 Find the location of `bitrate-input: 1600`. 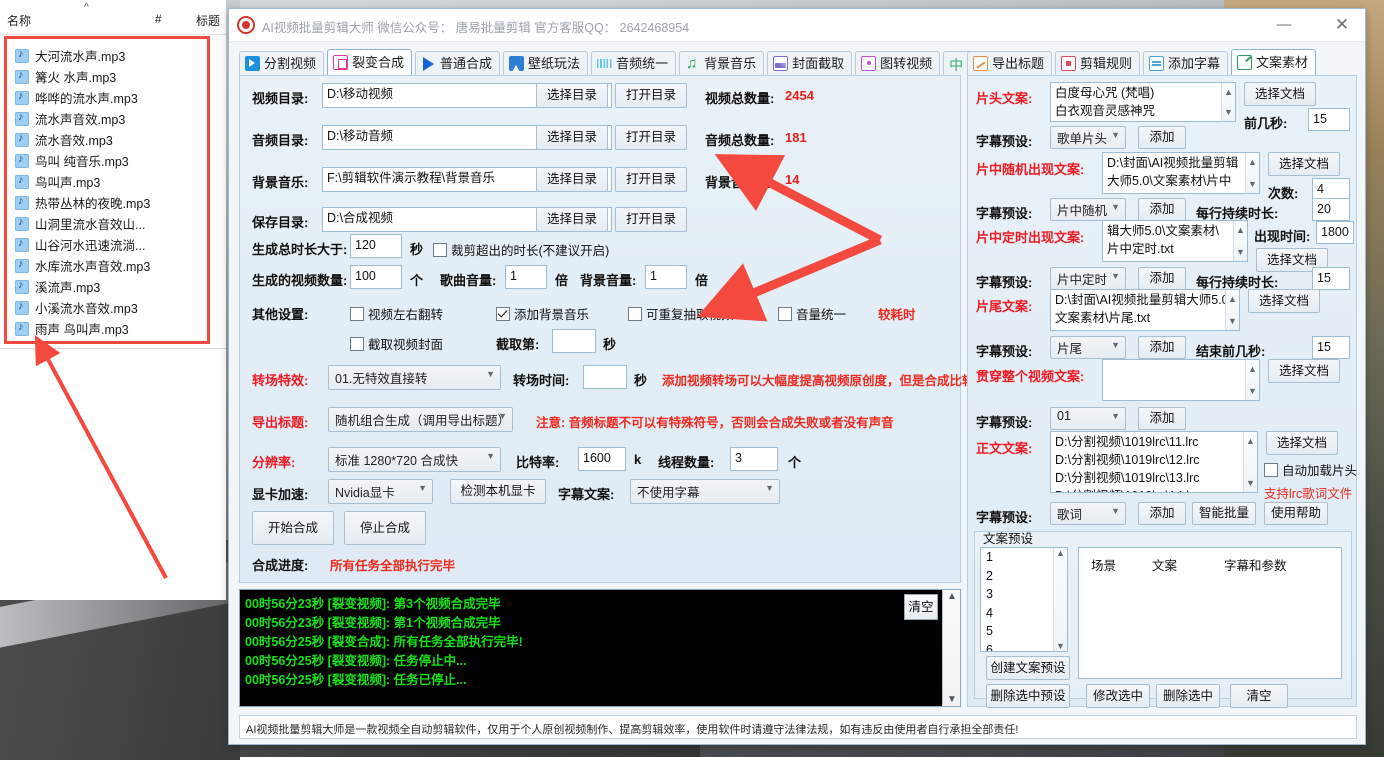

bitrate-input: 1600 is located at coordinates (602, 459).